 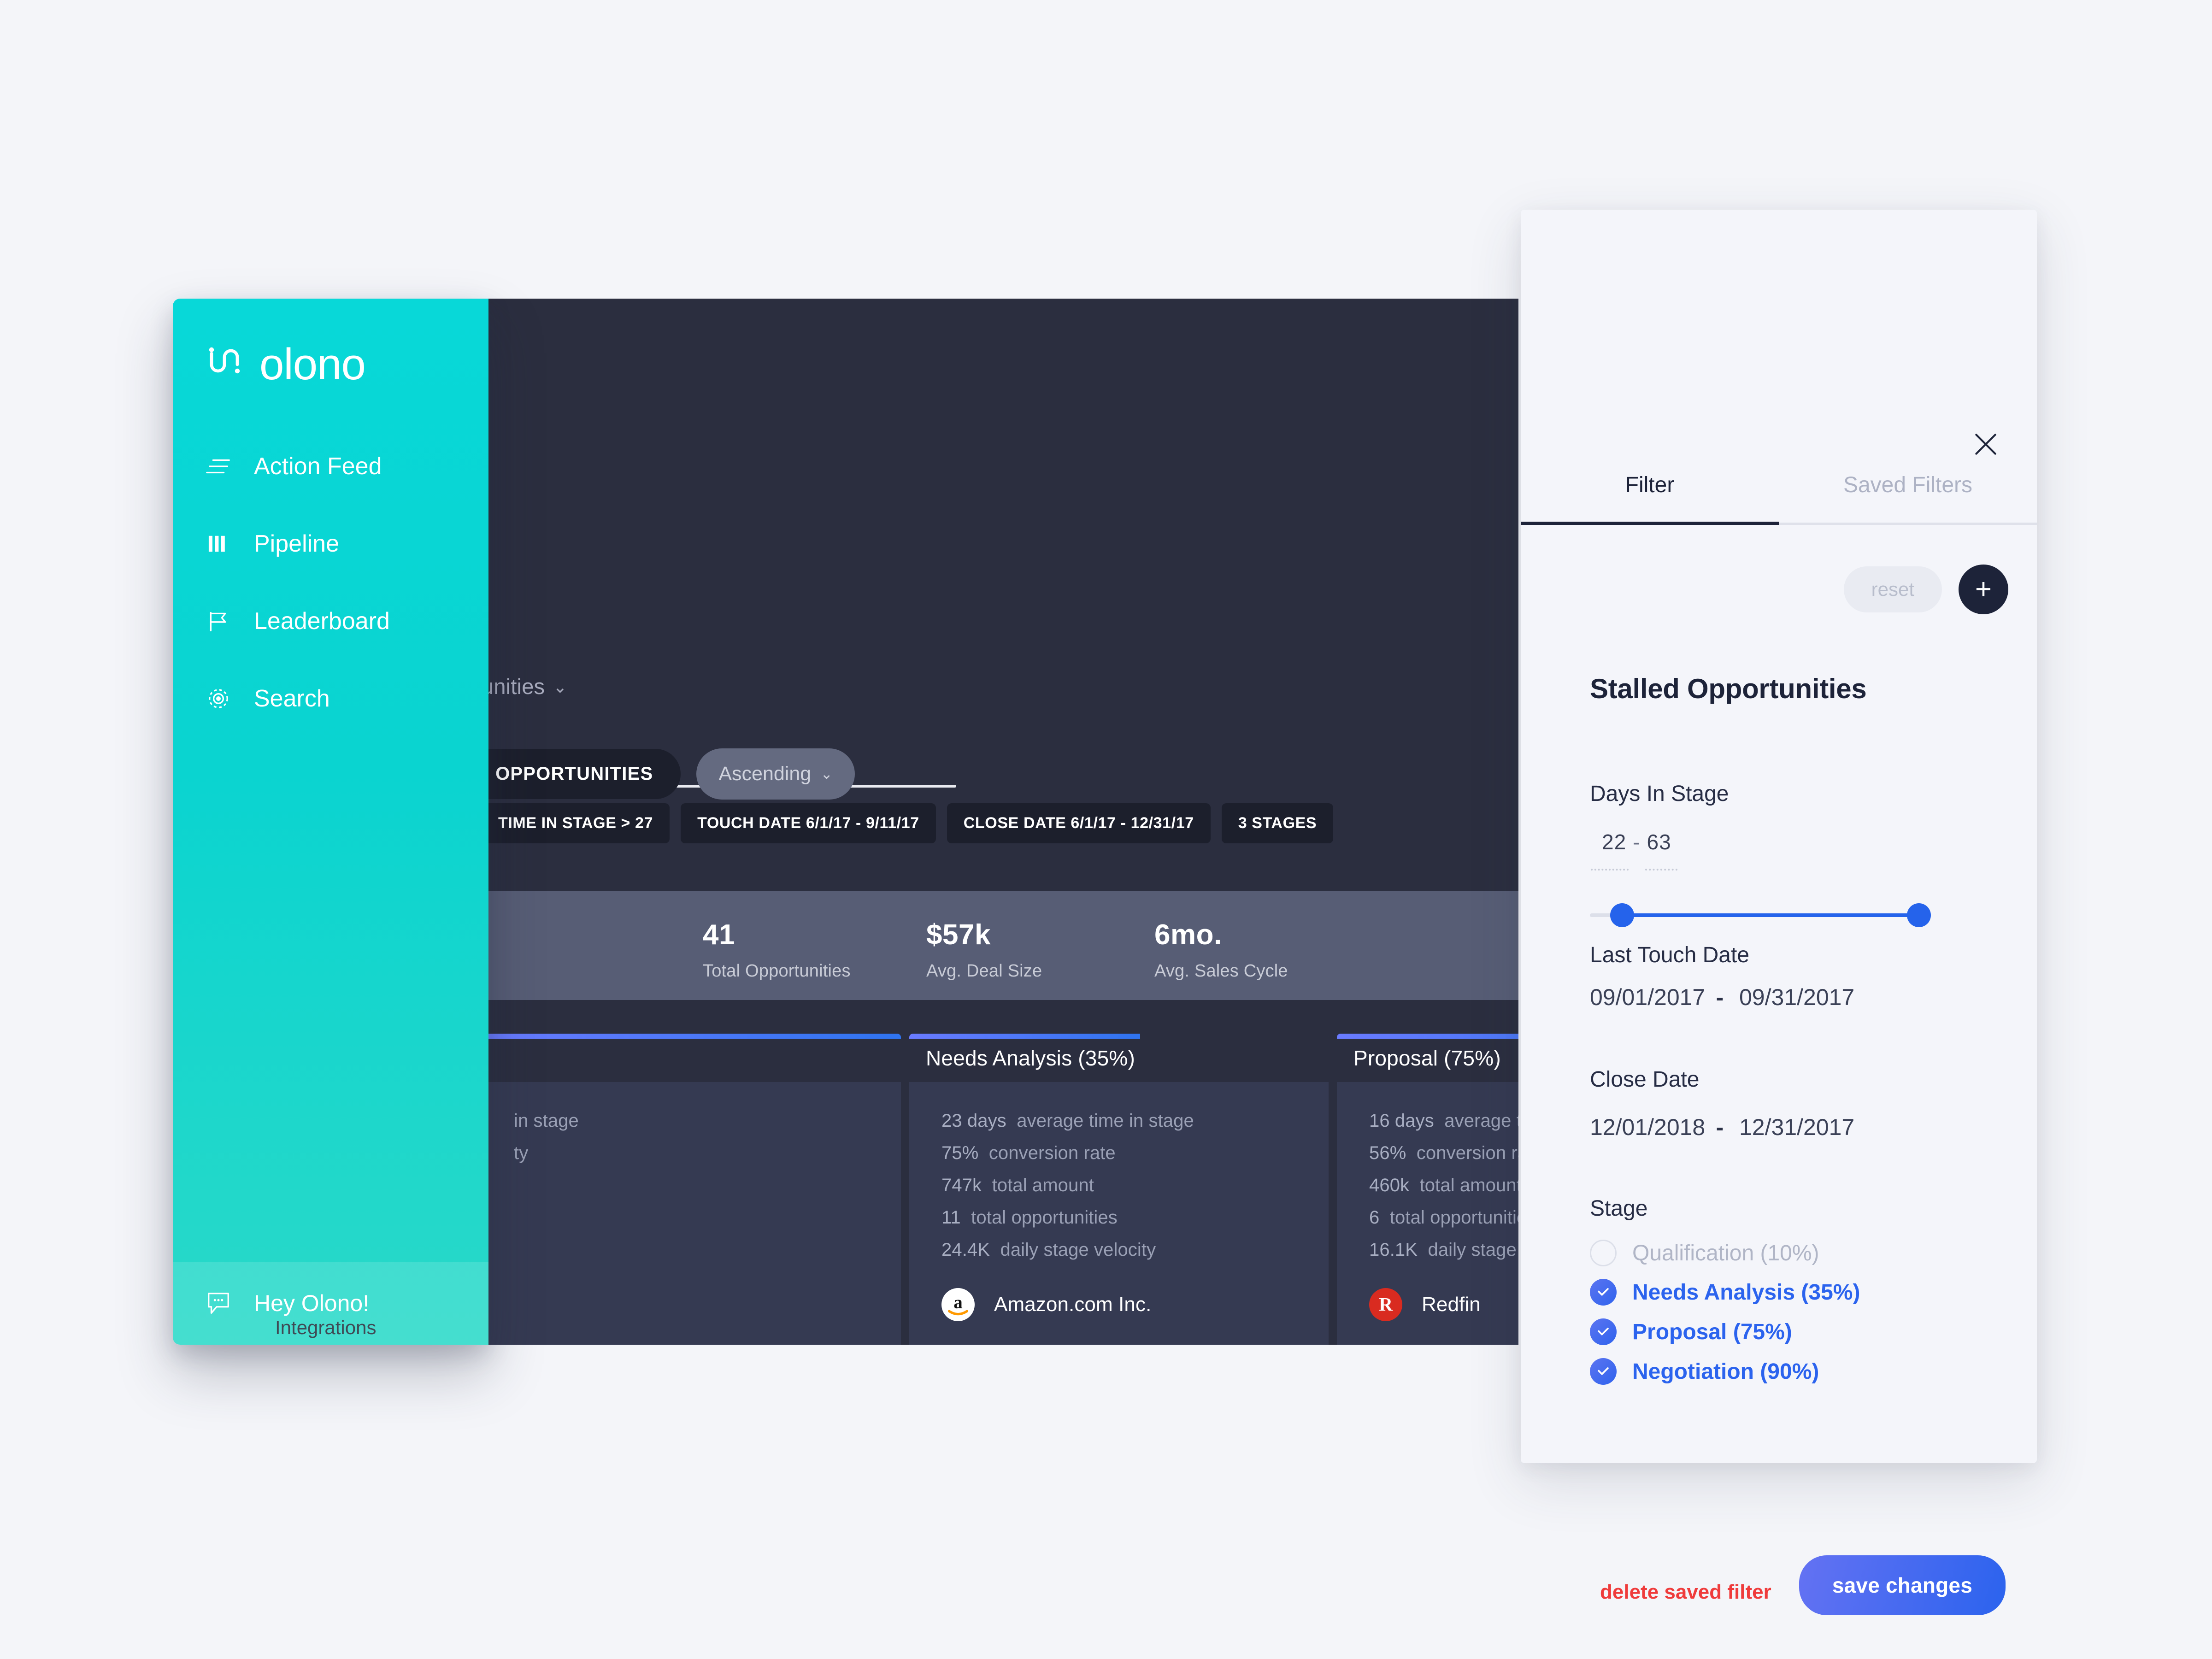 I want to click on svg-text: R, so click(x=1386, y=1304).